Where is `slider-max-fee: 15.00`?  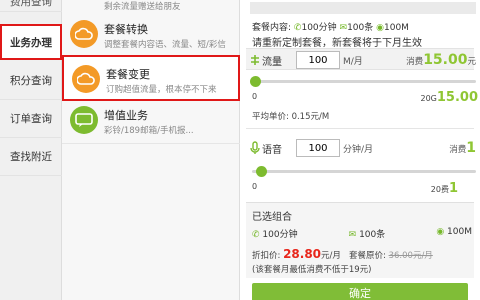 slider-max-fee: 15.00 is located at coordinates (457, 97).